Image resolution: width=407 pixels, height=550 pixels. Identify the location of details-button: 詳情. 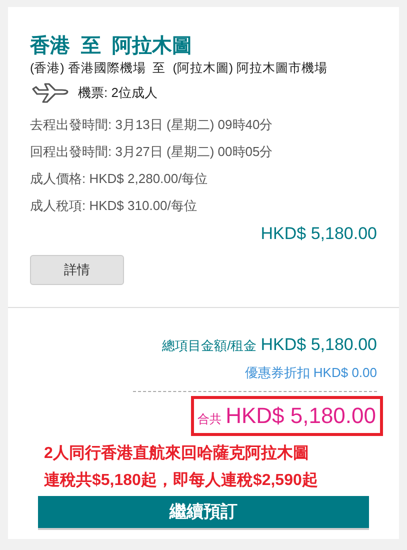
(77, 269).